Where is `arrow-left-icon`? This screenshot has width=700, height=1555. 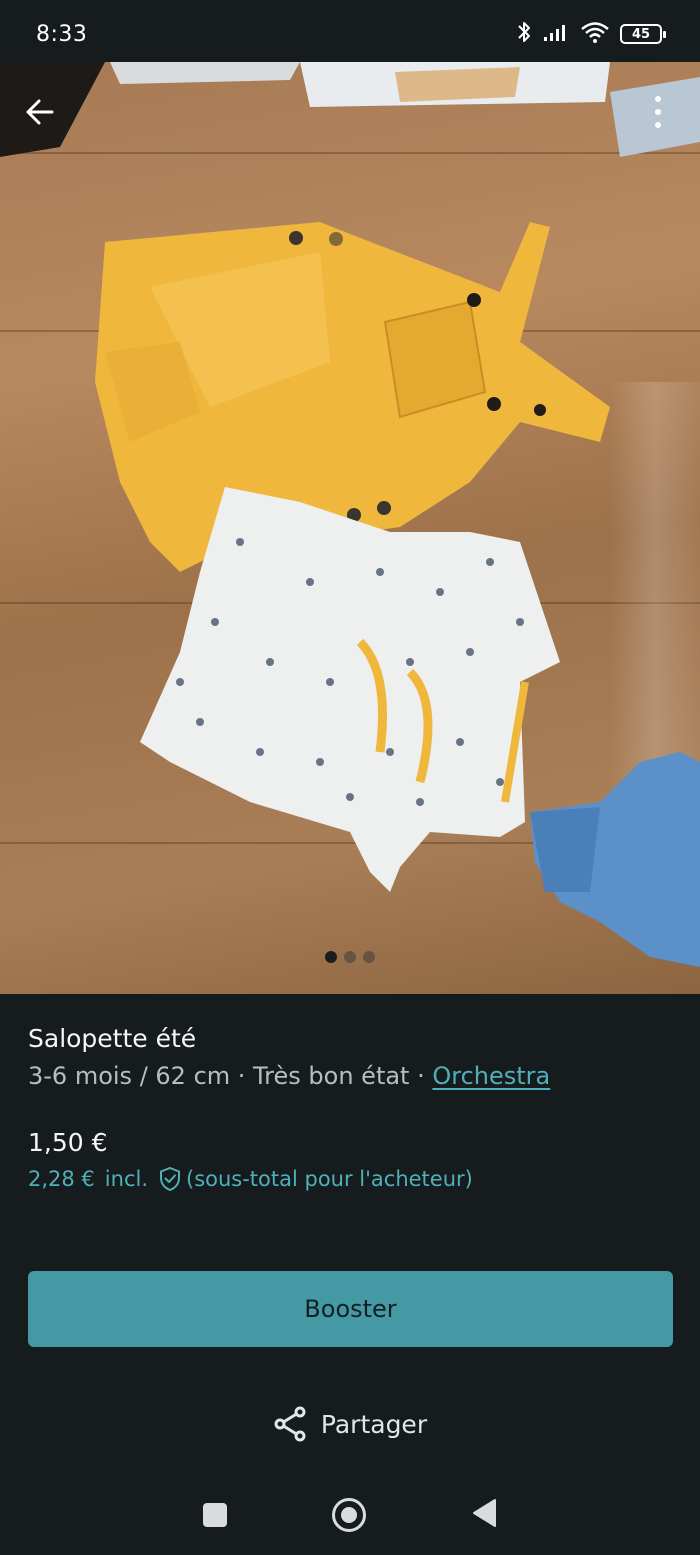 arrow-left-icon is located at coordinates (40, 112).